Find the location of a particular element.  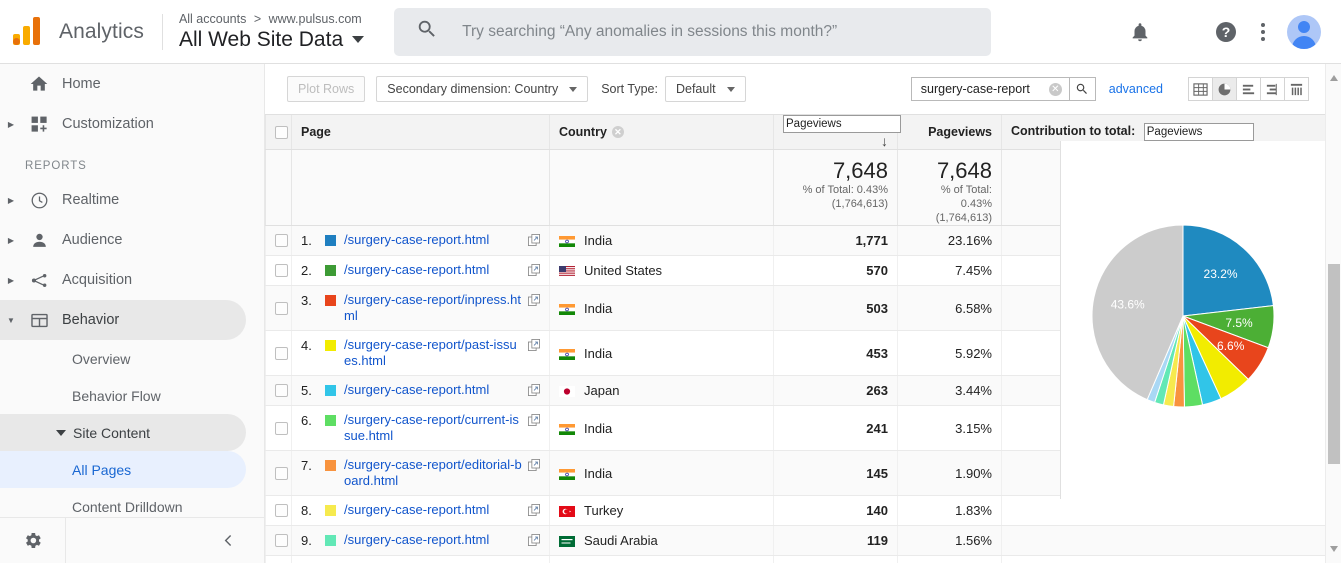

sort-descending-icon: ↓ is located at coordinates (884, 141).